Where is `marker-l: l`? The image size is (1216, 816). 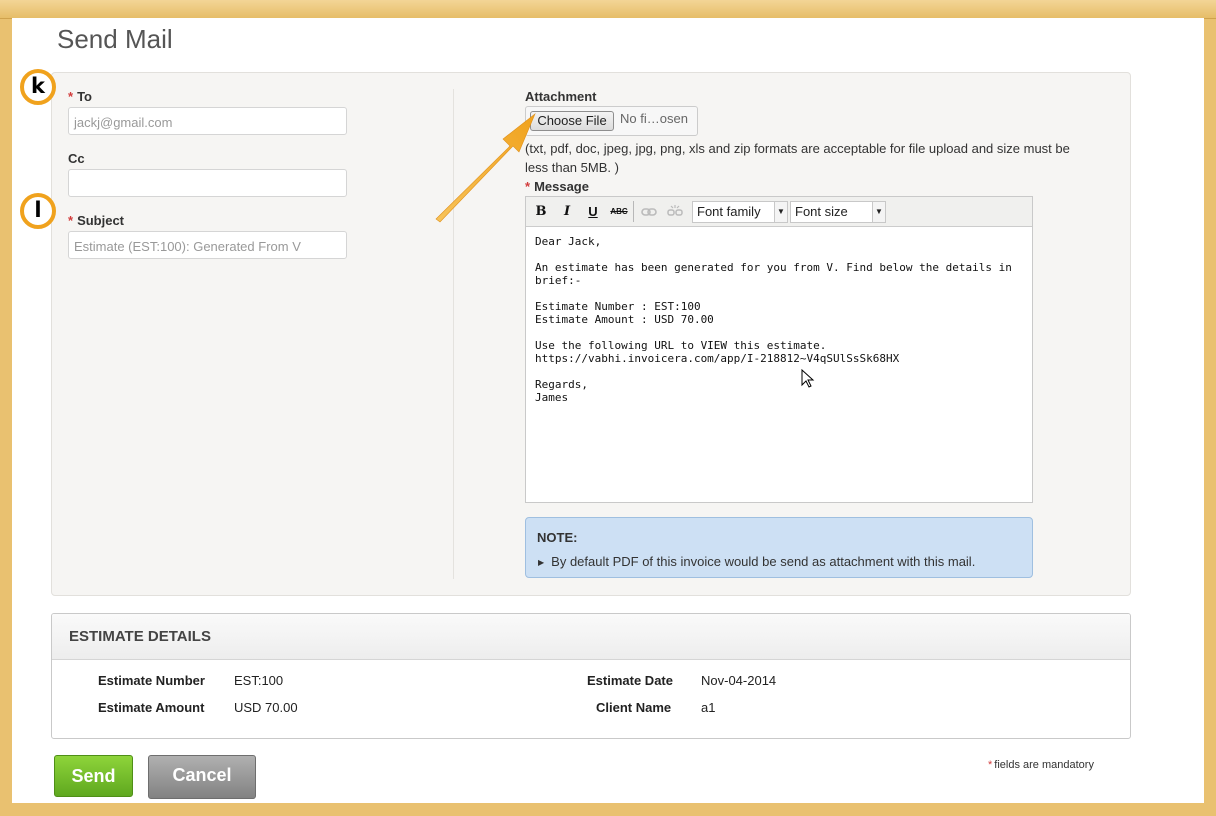
marker-l: l is located at coordinates (38, 211).